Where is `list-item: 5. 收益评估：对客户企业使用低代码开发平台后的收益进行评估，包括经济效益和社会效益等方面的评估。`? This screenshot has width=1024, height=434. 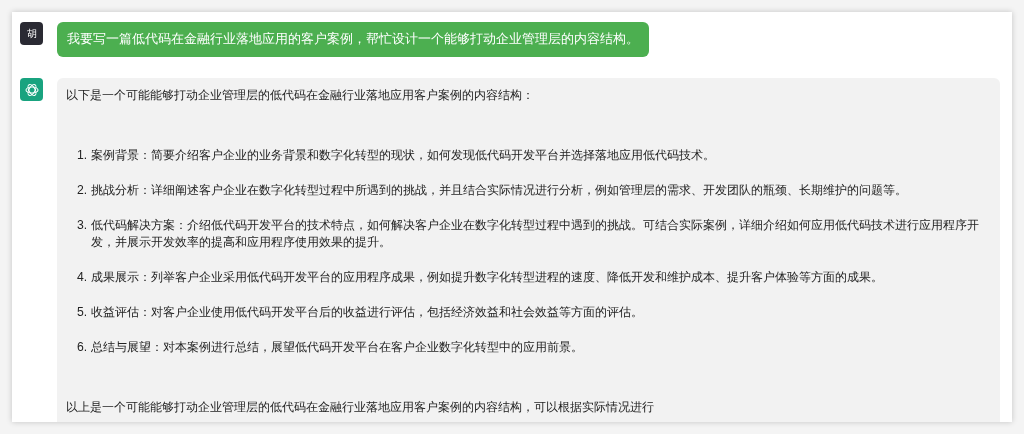 list-item: 5. 收益评估：对客户企业使用低代码开发平台后的收益进行评估，包括经济效益和社会效益等方面的评估。 is located at coordinates (360, 312).